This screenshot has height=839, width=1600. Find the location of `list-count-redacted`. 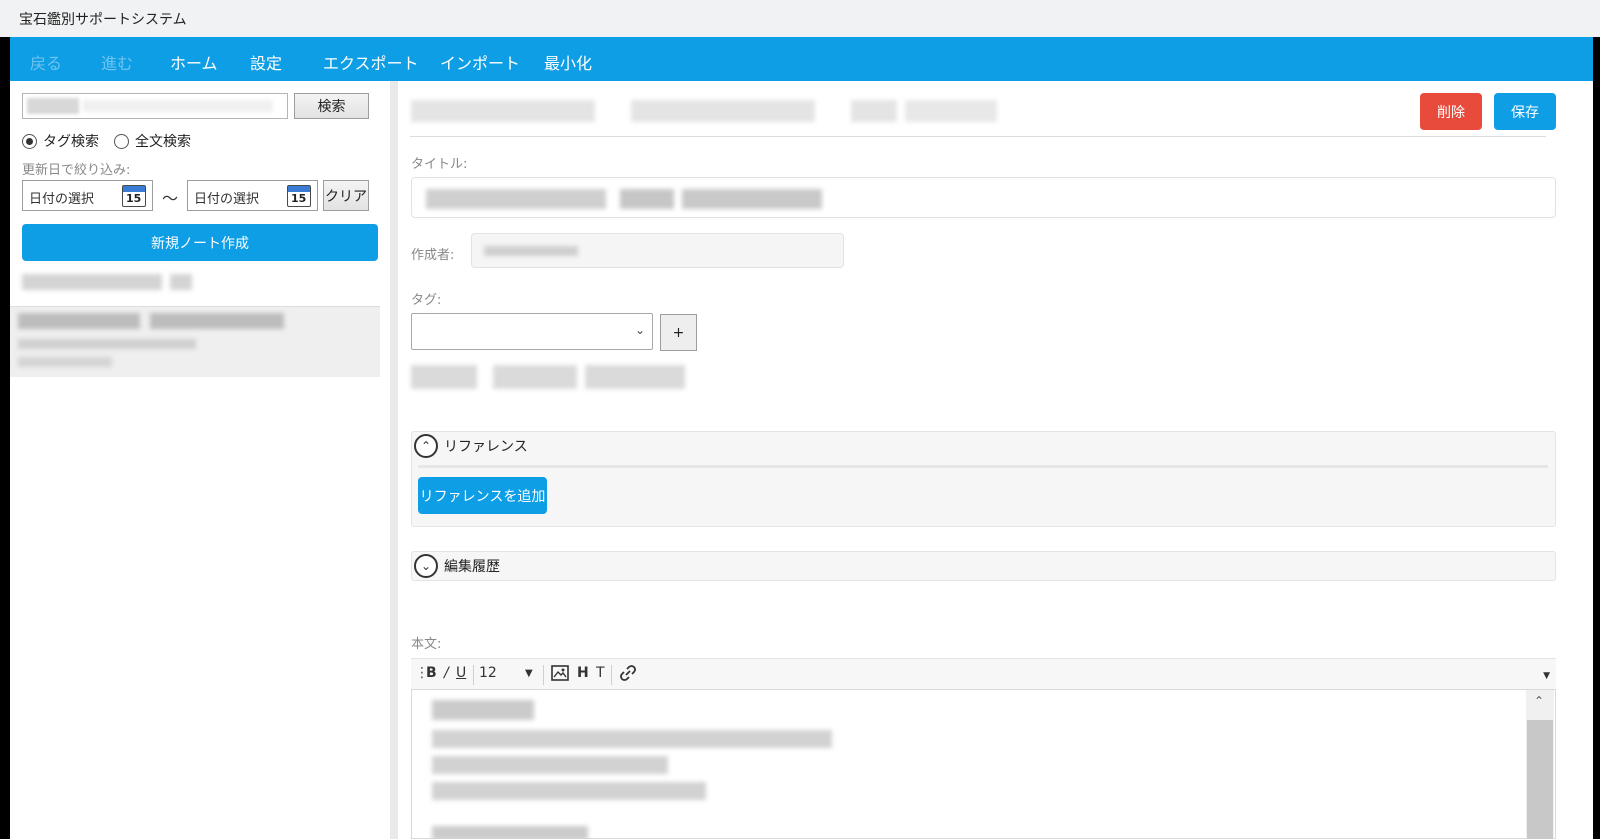

list-count-redacted is located at coordinates (181, 282).